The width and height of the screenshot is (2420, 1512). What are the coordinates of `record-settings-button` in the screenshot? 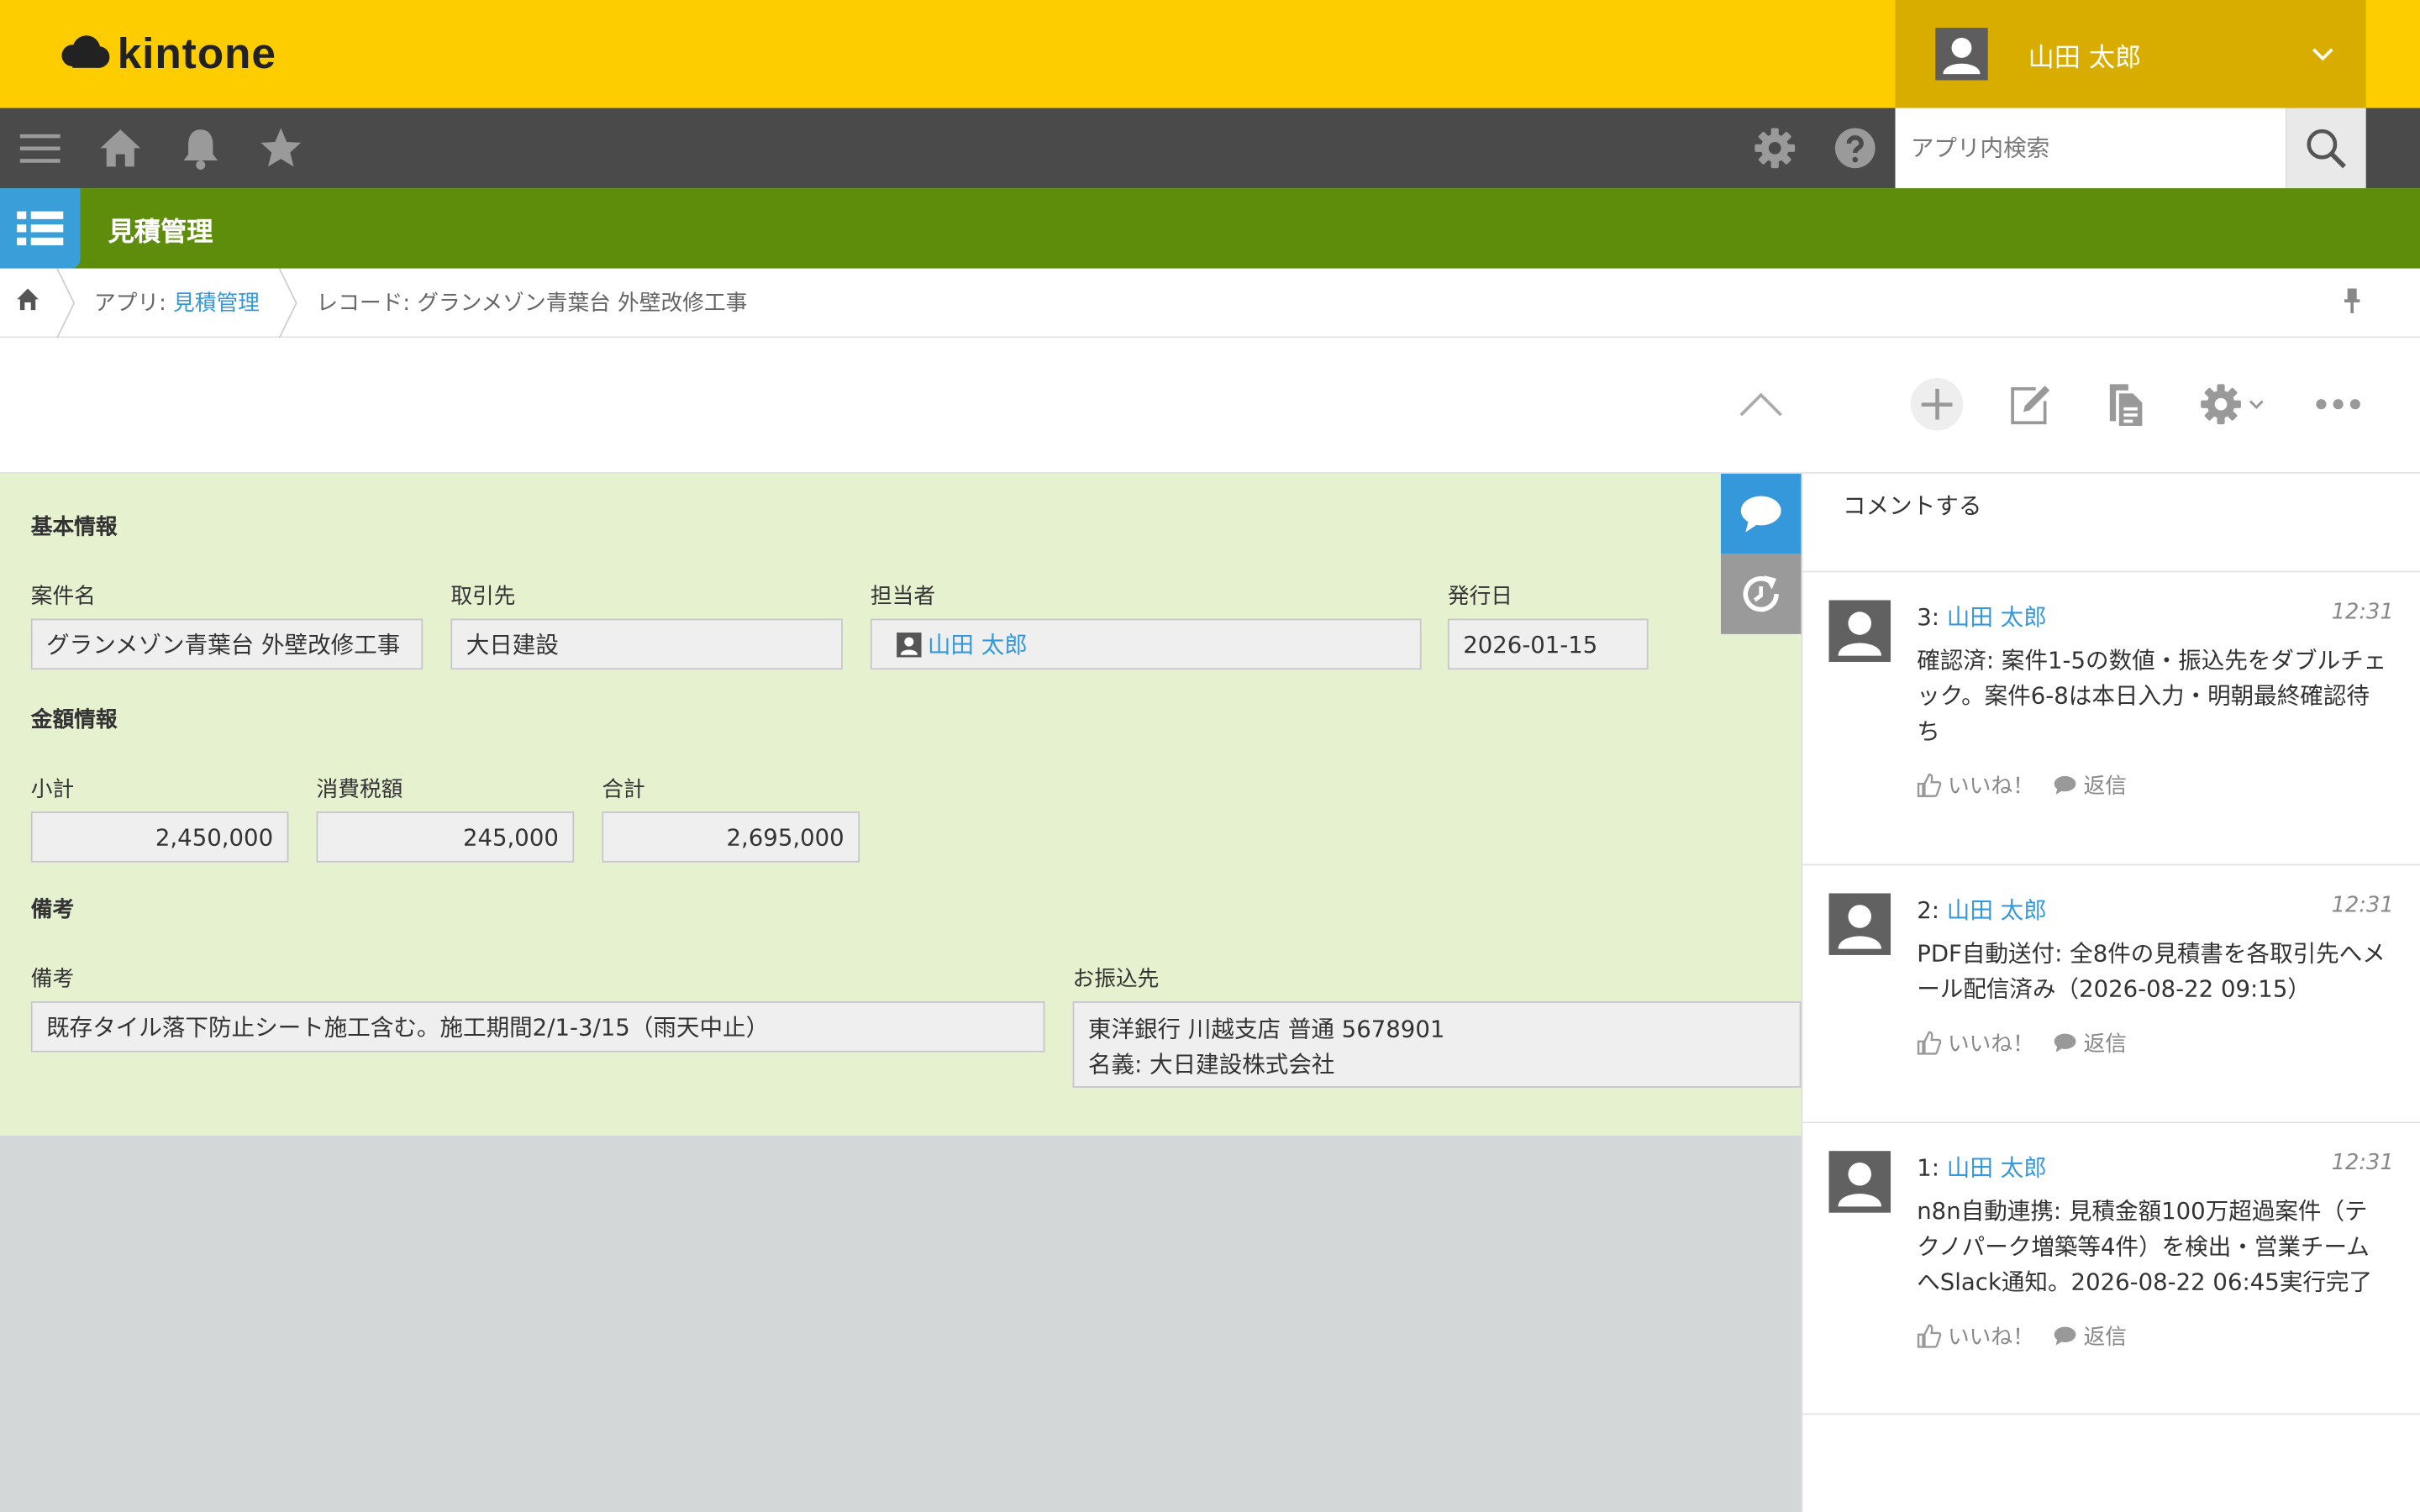 It's located at (2231, 404).